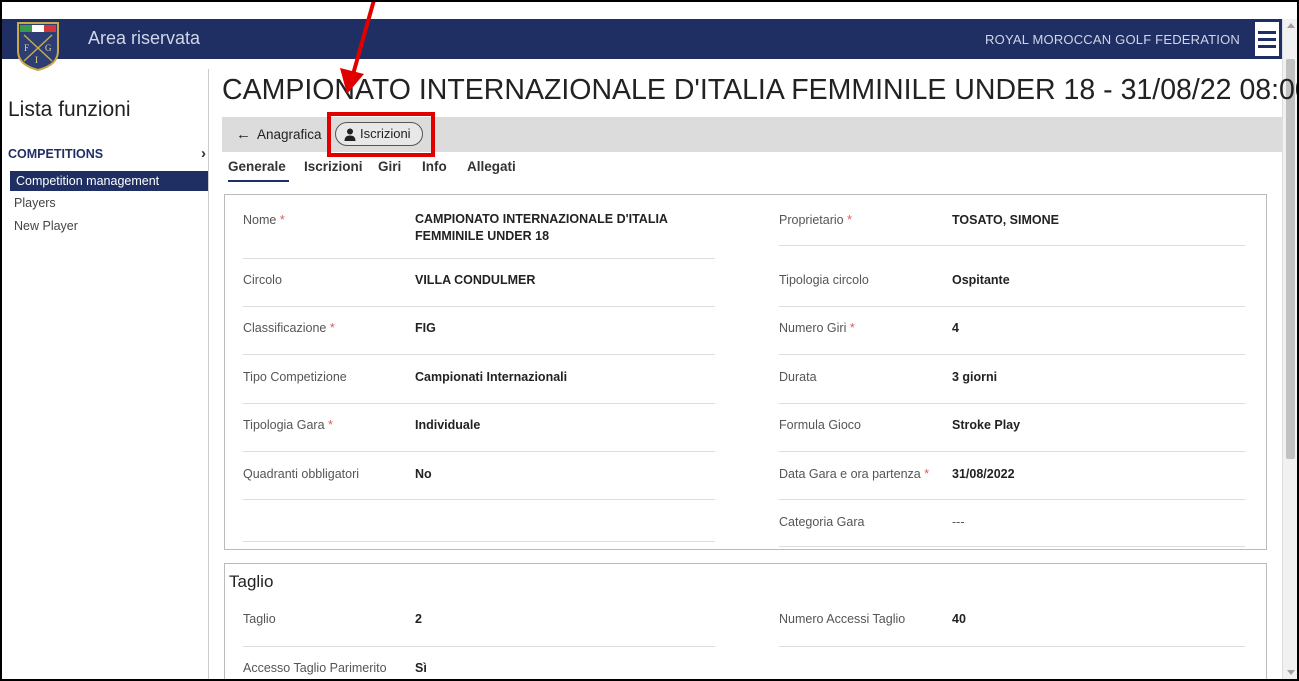 This screenshot has height=681, width=1299. Describe the element at coordinates (109, 181) in the screenshot. I see `sidebar-item-competition-management: Competition management` at that location.